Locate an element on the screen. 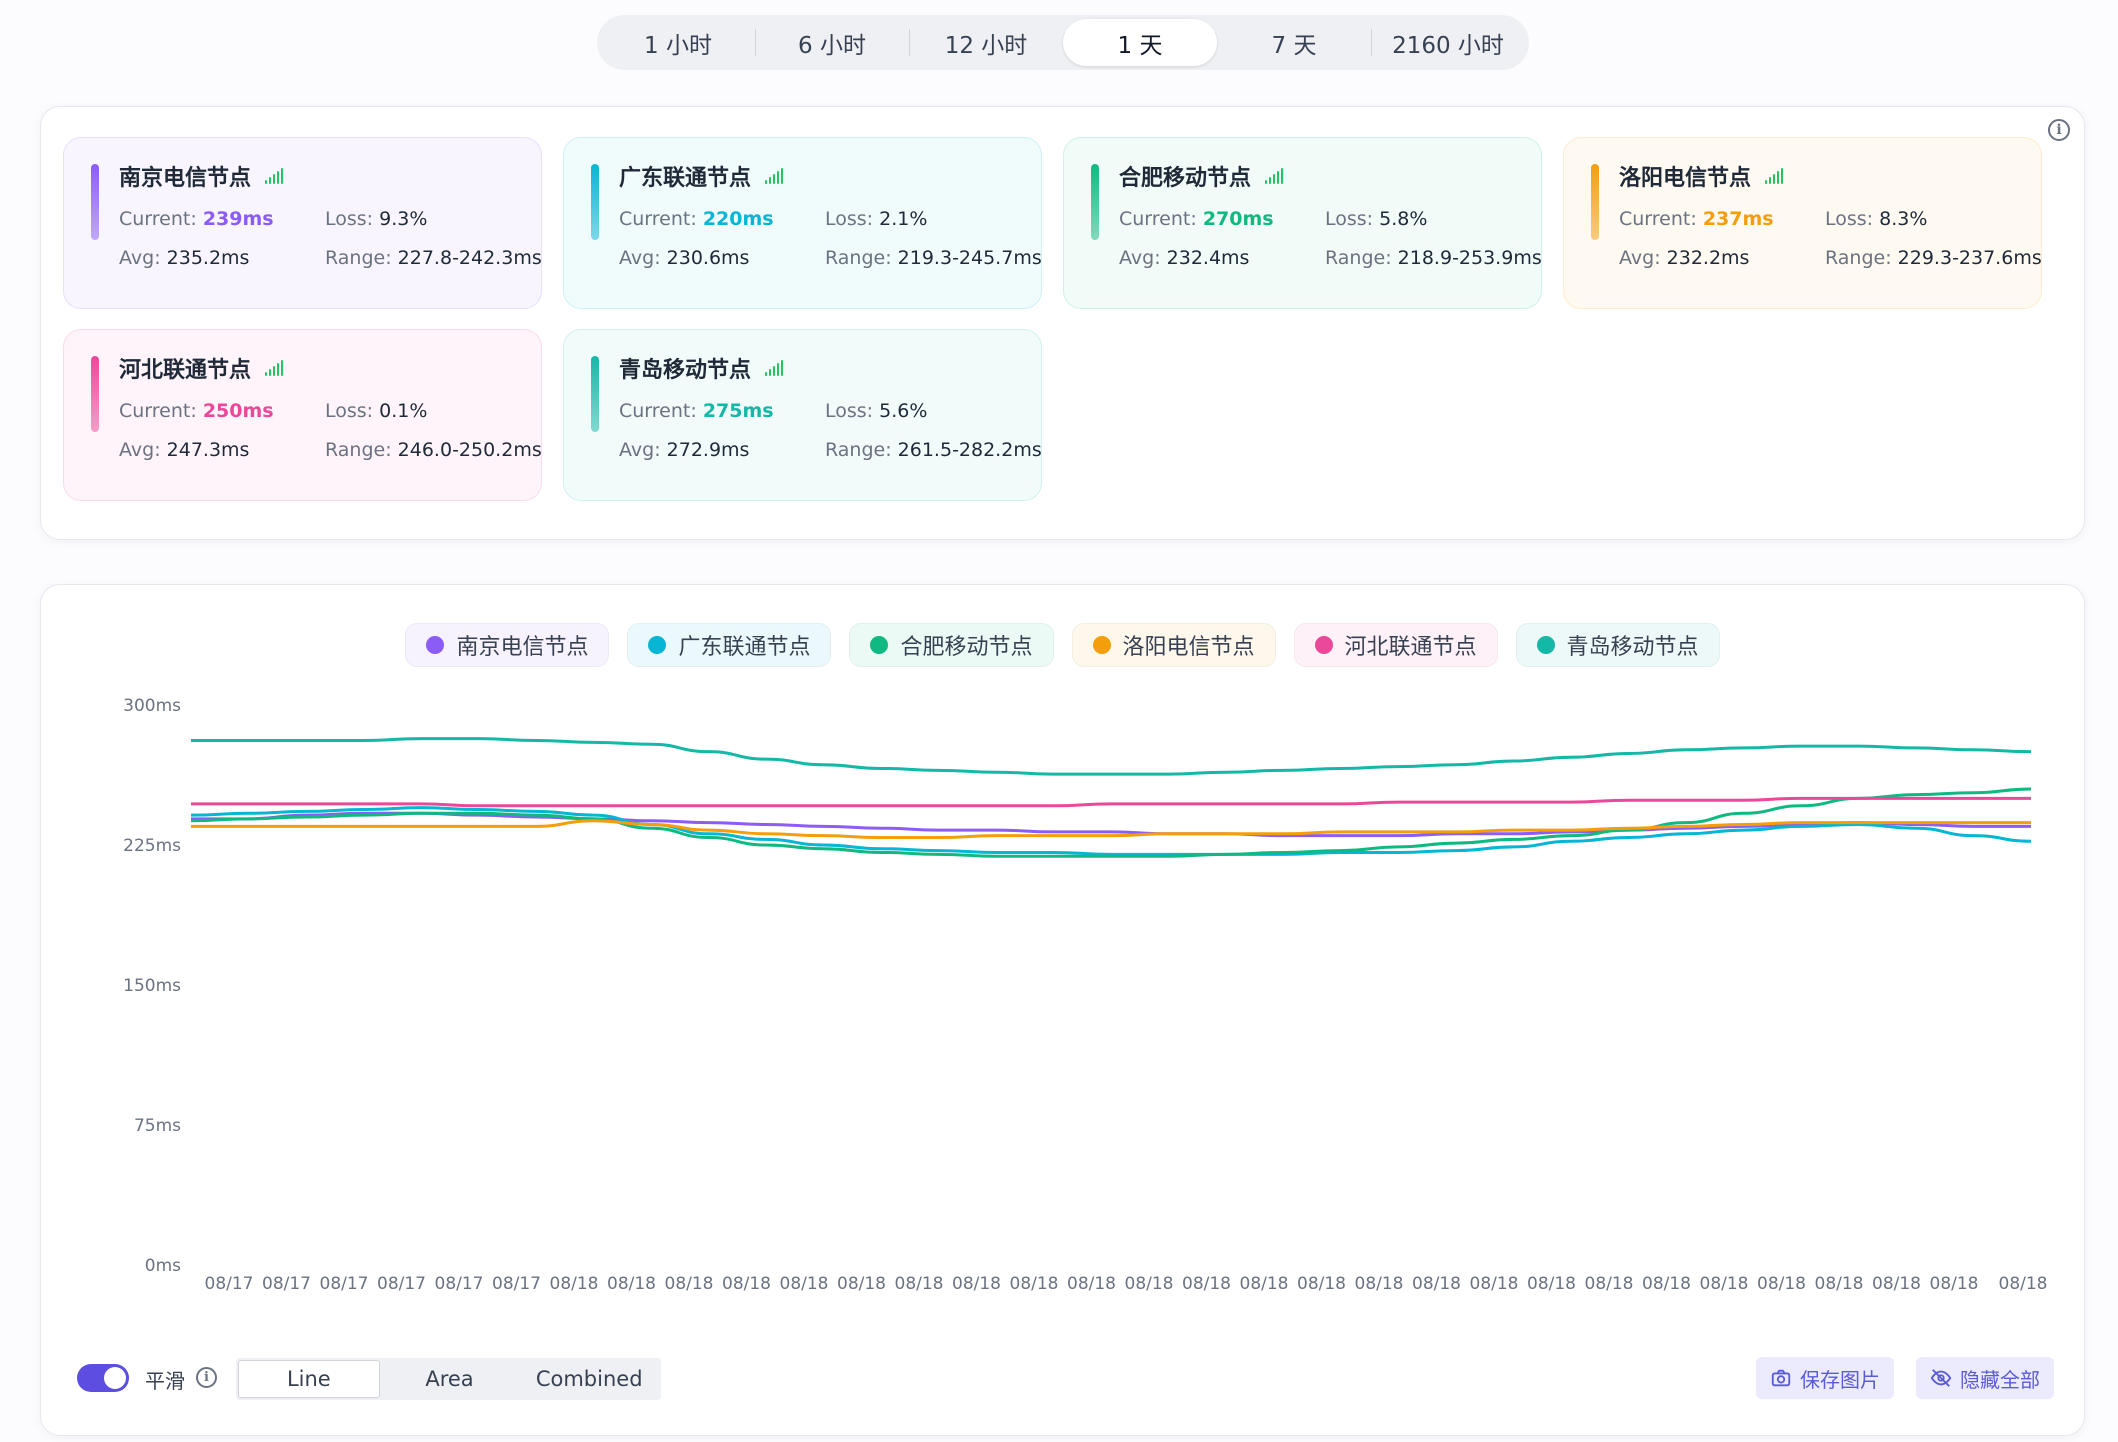 The image size is (2118, 1442). current-stat: Current: 239ms is located at coordinates (196, 219).